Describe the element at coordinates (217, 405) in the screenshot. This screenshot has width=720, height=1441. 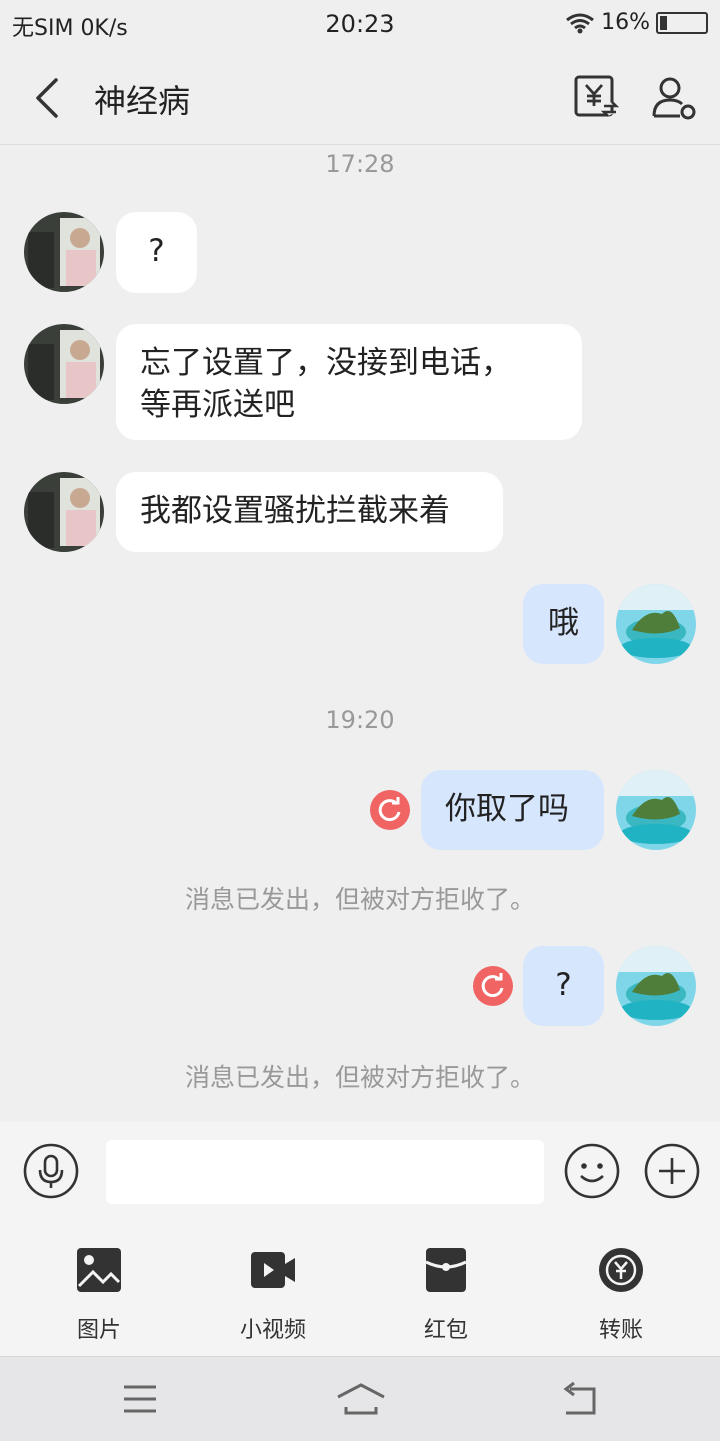
I see `message-line: 等再派送吧` at that location.